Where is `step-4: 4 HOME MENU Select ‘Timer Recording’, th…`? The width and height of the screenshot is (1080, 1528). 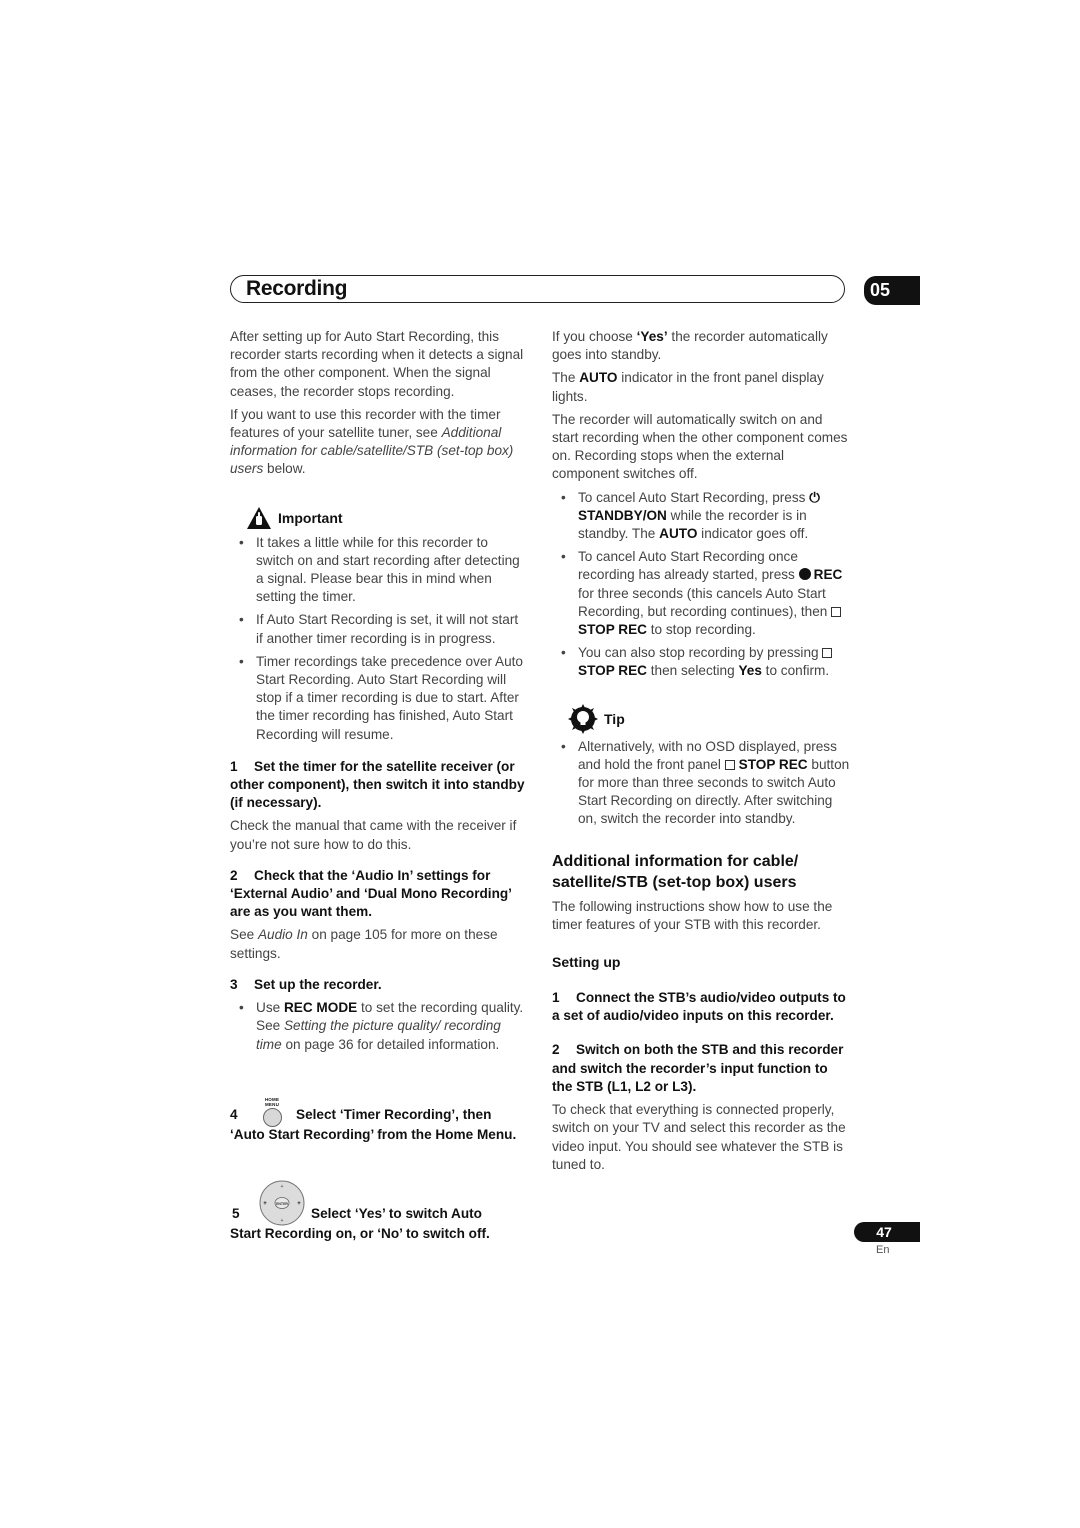 step-4: 4 HOME MENU Select ‘Timer Recording’, th… is located at coordinates (380, 1120).